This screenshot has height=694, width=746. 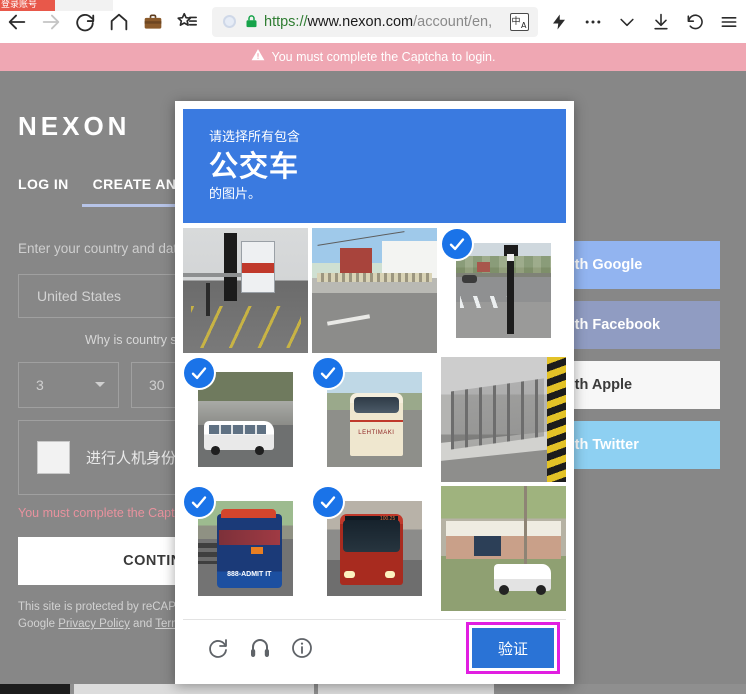 I want to click on country-select-value: United States, so click(x=79, y=296).